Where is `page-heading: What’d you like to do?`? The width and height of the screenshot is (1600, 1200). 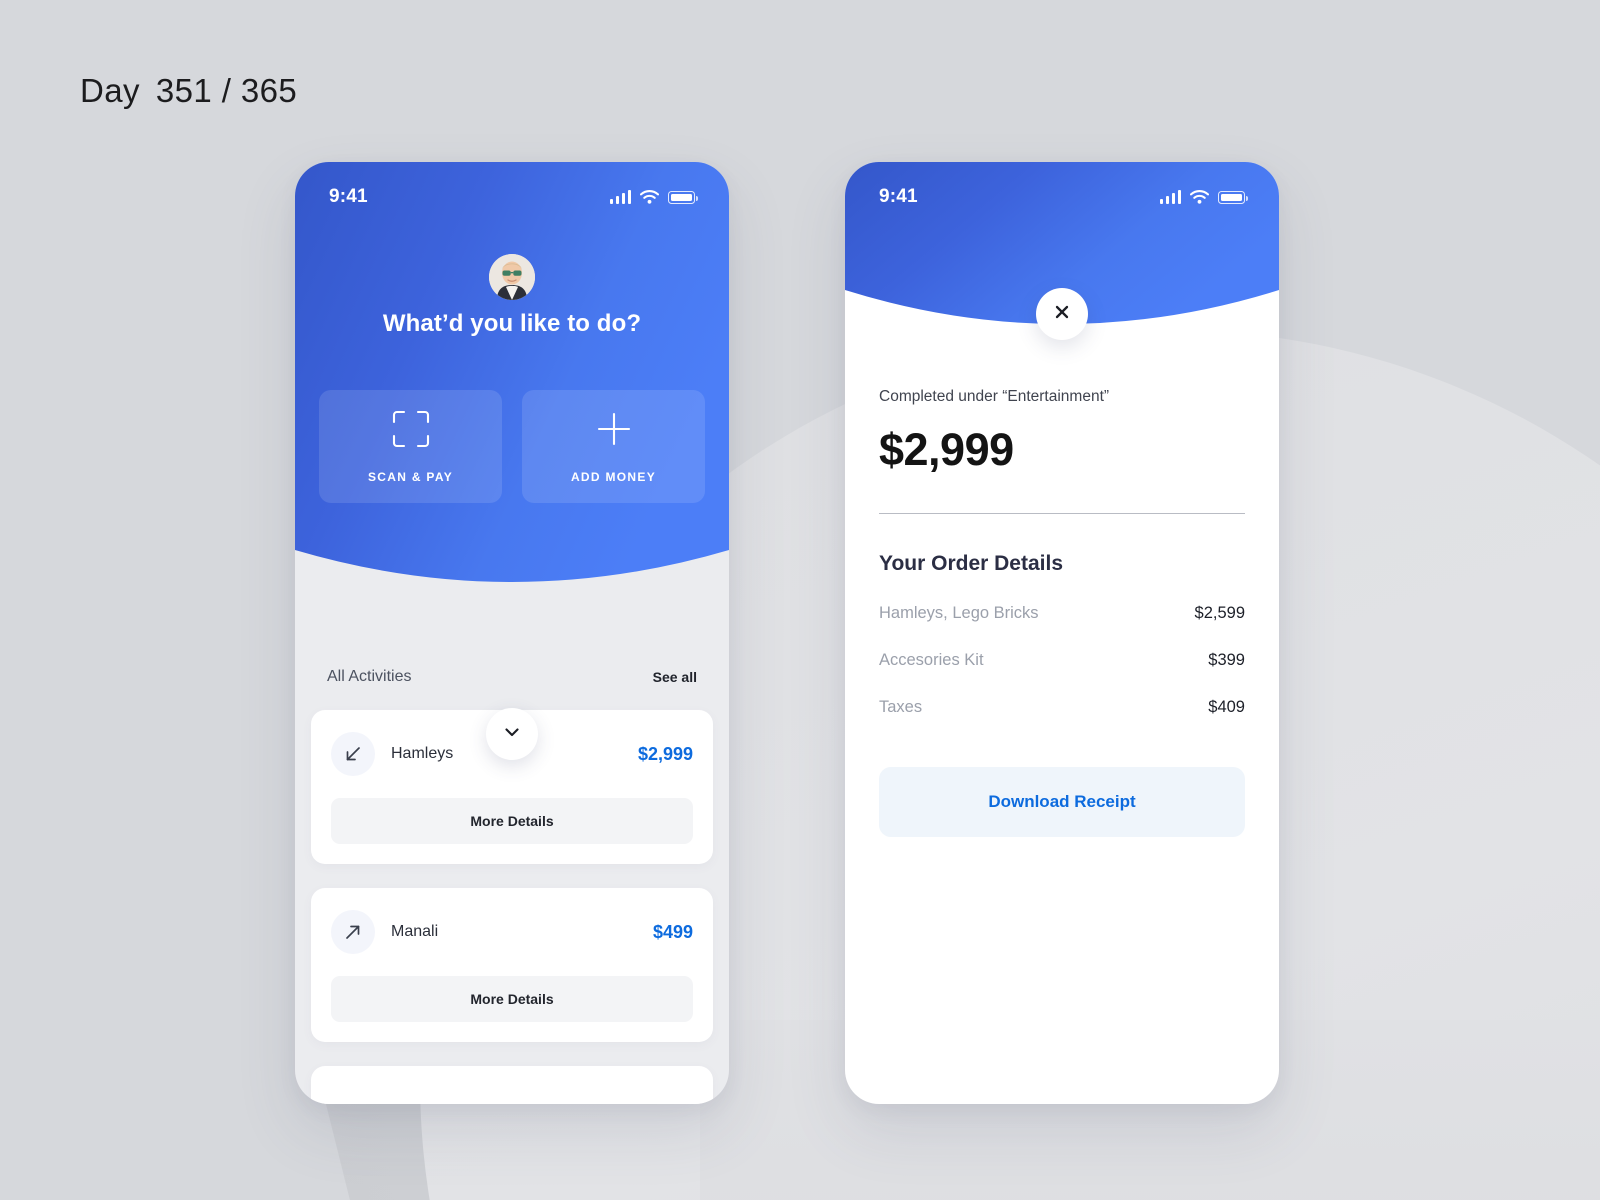
page-heading: What’d you like to do? is located at coordinates (512, 323).